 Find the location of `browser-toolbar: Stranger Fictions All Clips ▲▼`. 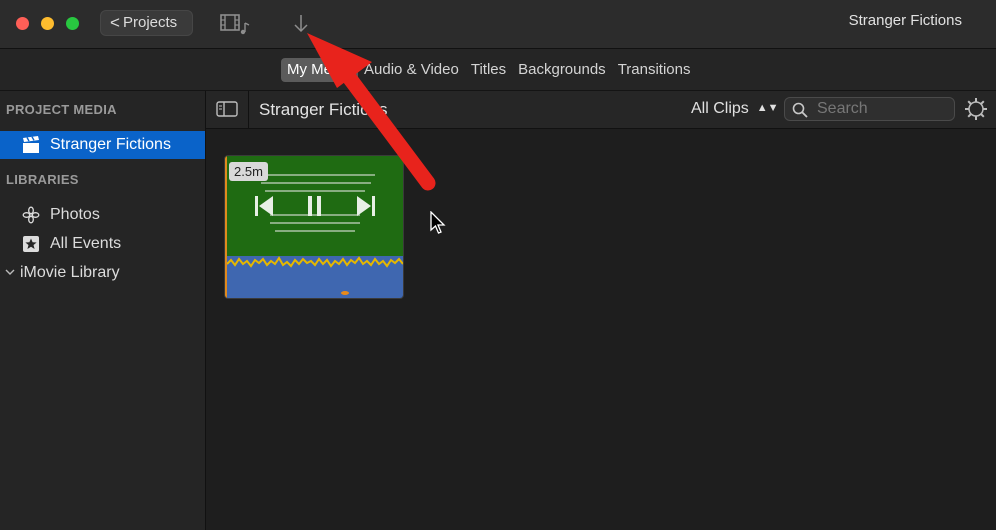

browser-toolbar: Stranger Fictions All Clips ▲▼ is located at coordinates (601, 110).